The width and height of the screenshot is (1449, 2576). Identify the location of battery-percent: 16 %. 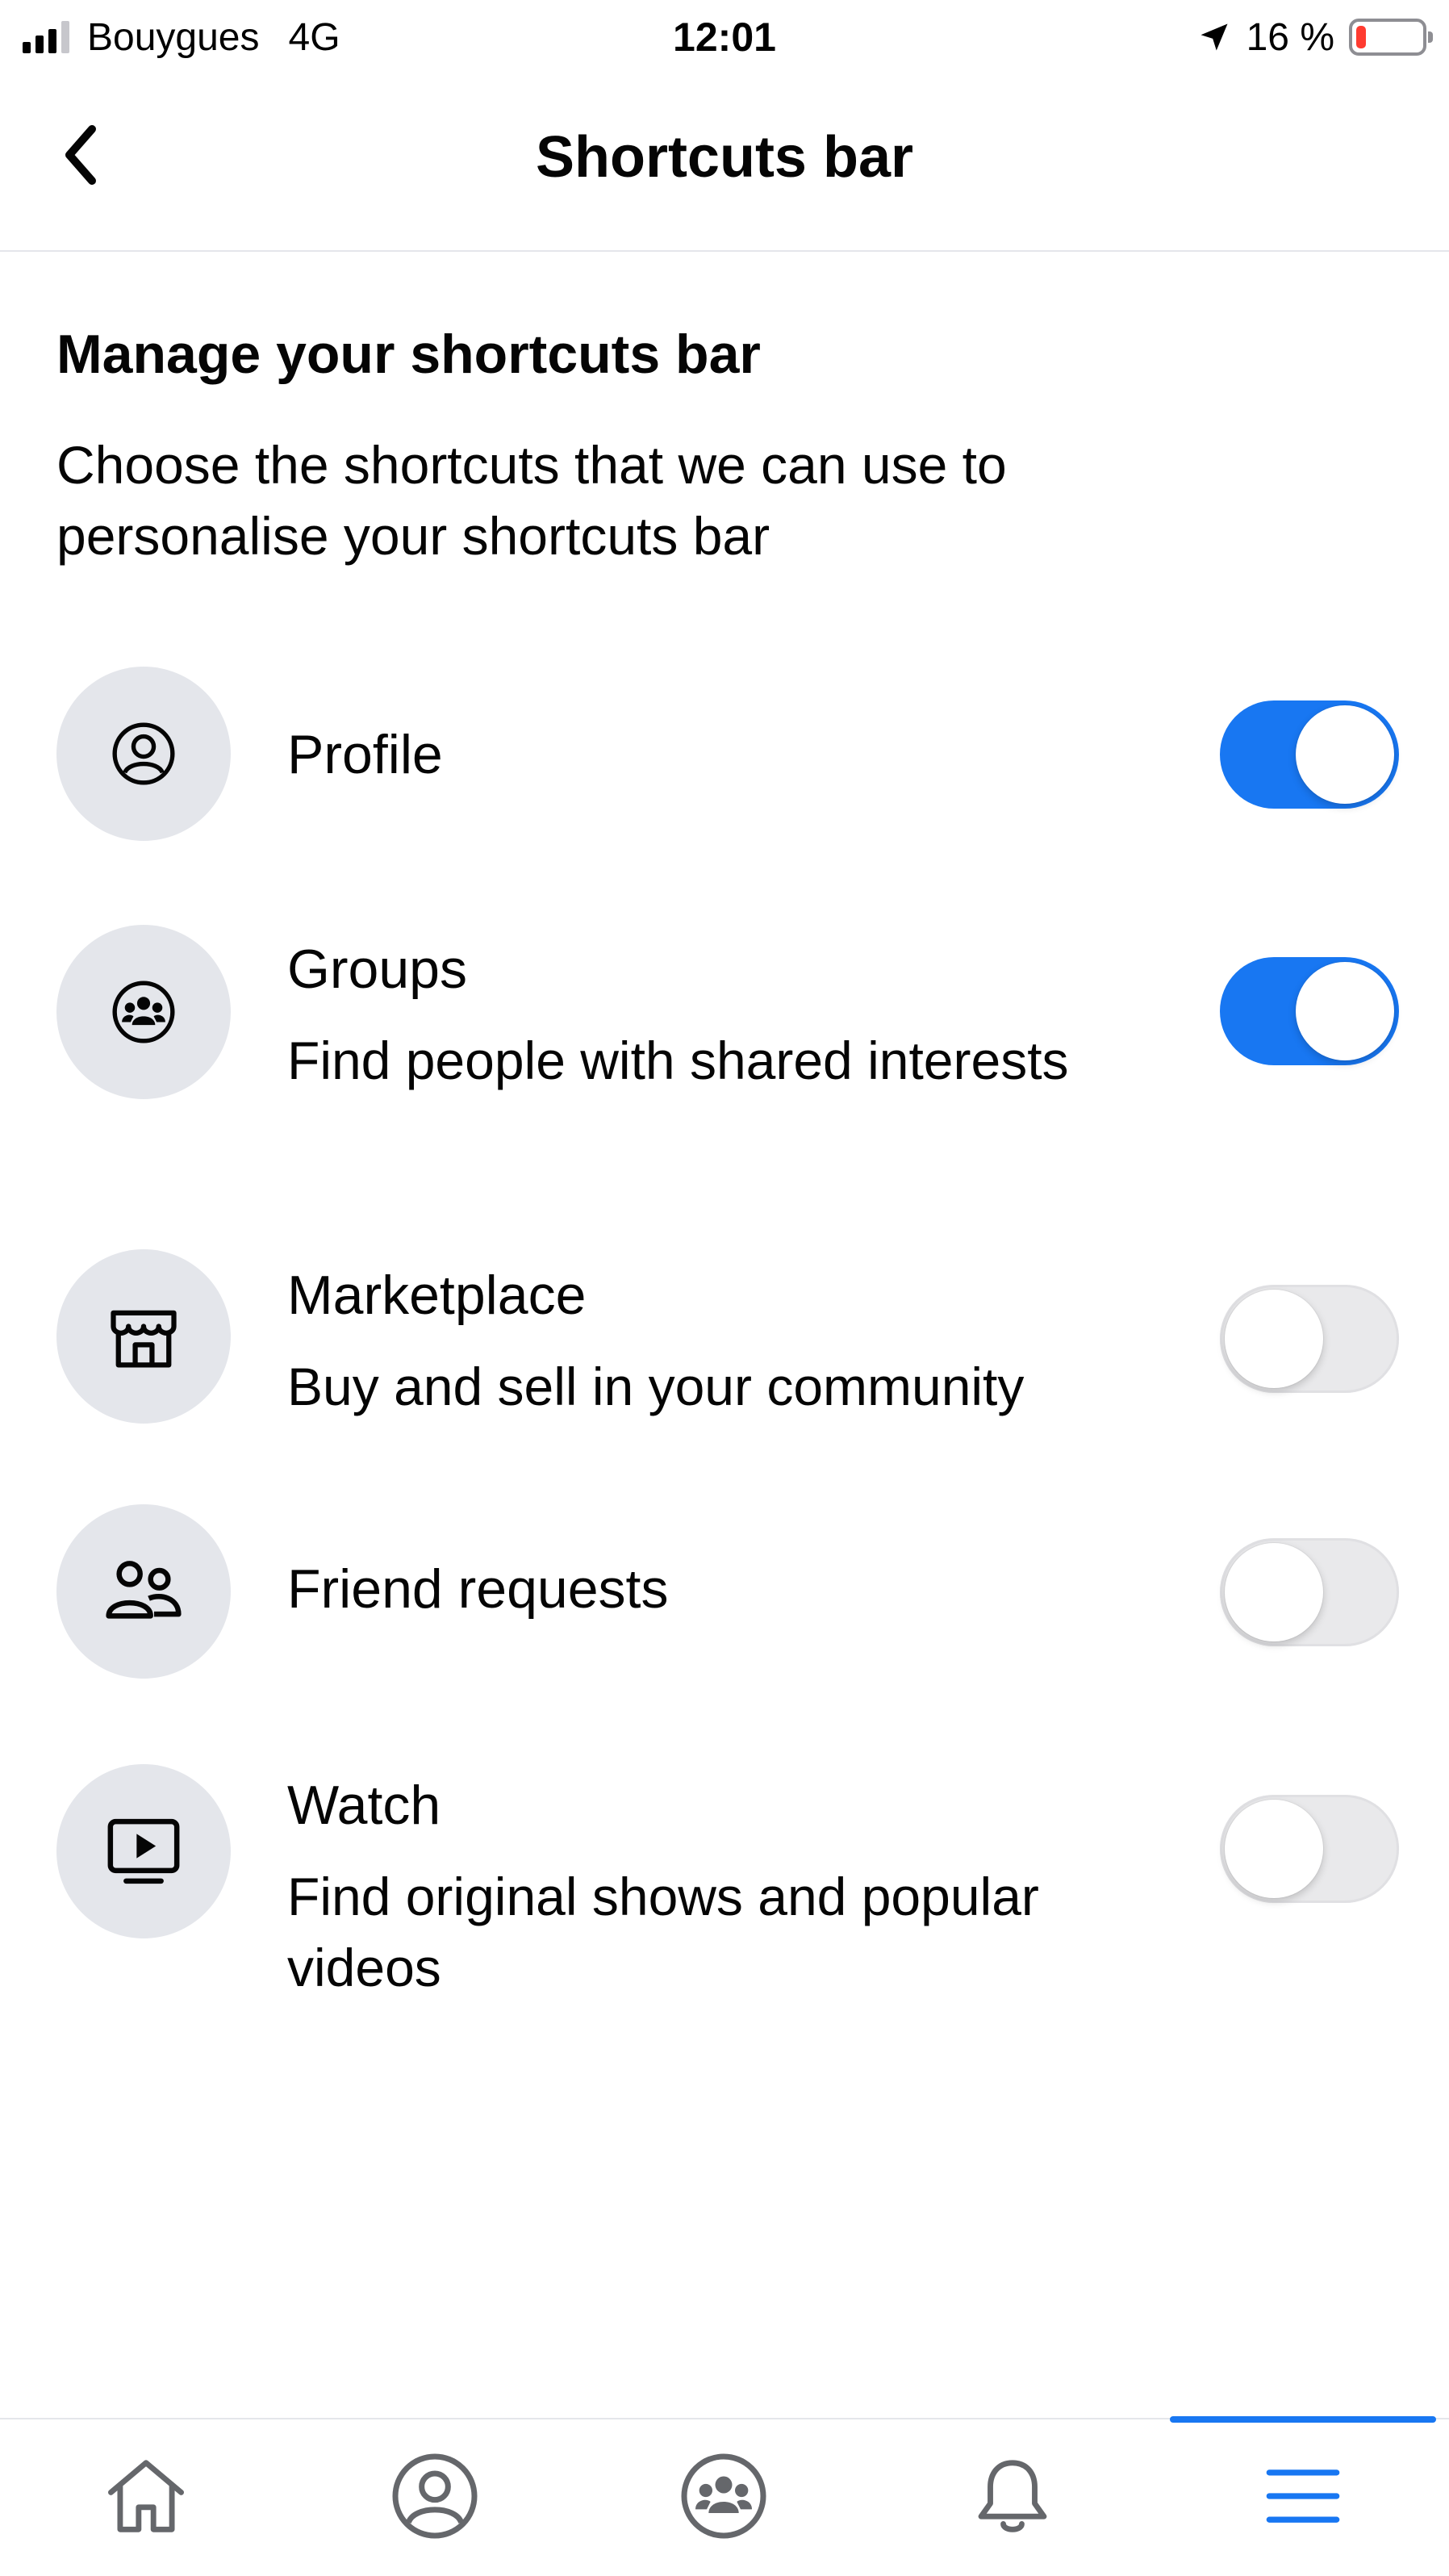
(1290, 37).